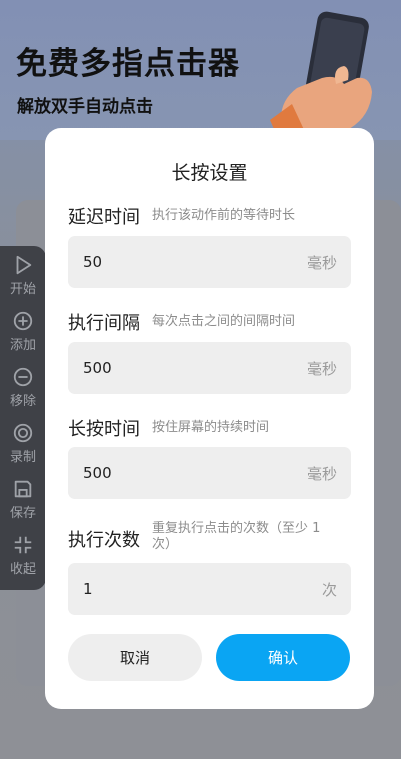 The height and width of the screenshot is (759, 401). Describe the element at coordinates (183, 262) in the screenshot. I see `delay-time-input` at that location.